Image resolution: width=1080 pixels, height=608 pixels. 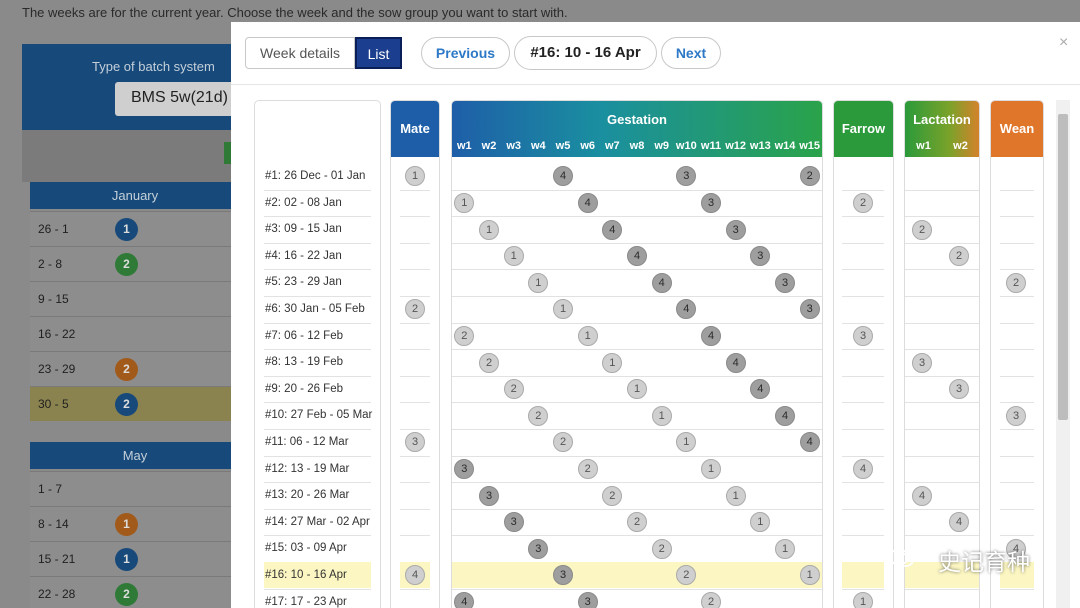 I want to click on week-row-label: #15: 03 - 09 Apr, so click(x=306, y=548).